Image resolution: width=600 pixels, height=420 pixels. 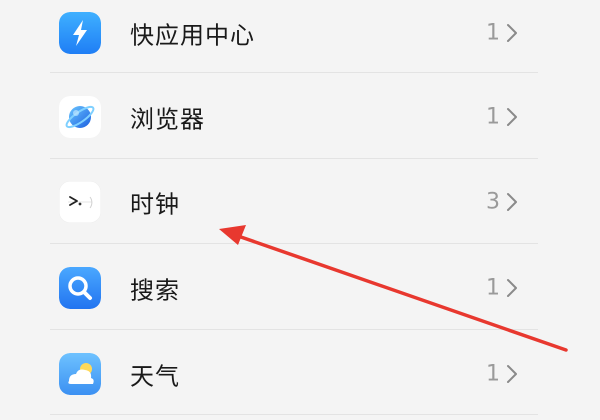 I want to click on clock-icon, so click(x=80, y=202).